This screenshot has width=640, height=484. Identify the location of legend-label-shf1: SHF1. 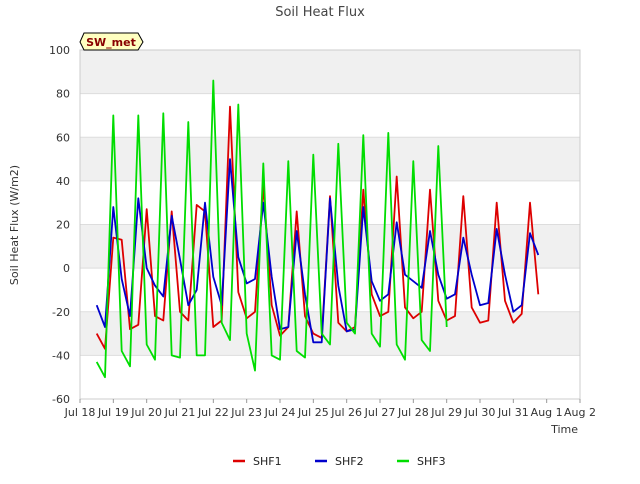
(267, 461).